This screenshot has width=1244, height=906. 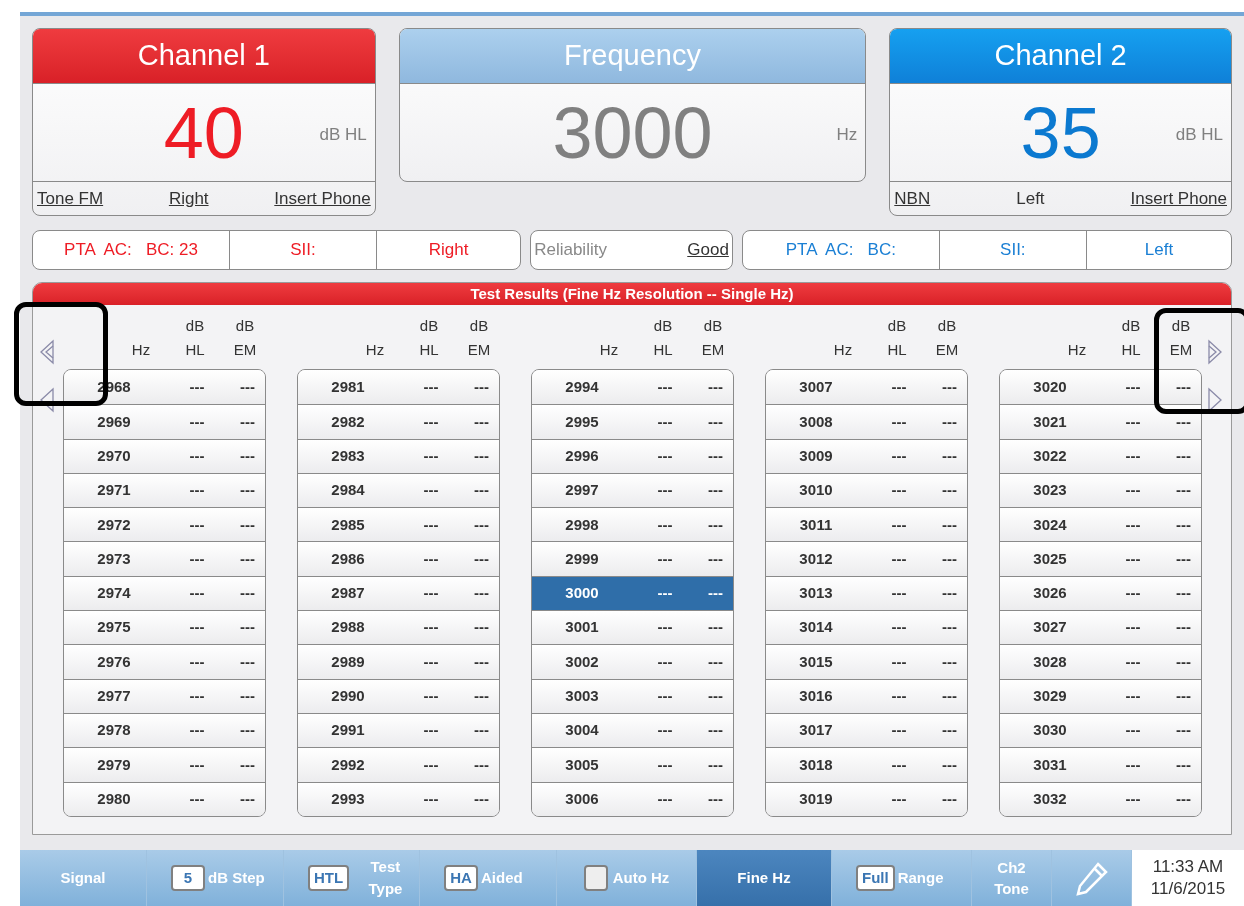 I want to click on result-row: 2969 --- ---, so click(x=164, y=421).